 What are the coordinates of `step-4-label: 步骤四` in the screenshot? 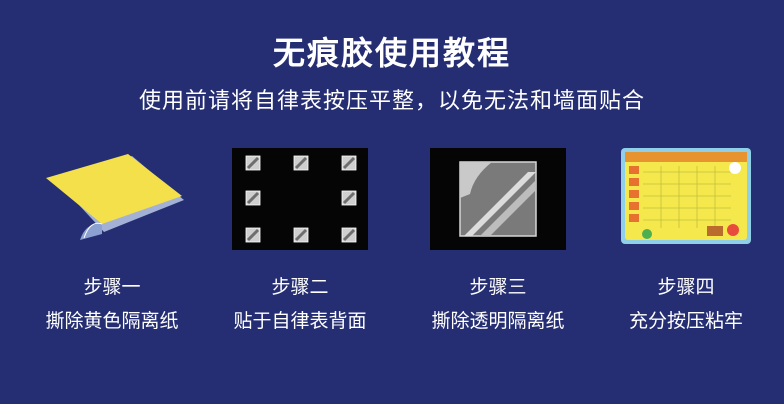 It's located at (686, 287).